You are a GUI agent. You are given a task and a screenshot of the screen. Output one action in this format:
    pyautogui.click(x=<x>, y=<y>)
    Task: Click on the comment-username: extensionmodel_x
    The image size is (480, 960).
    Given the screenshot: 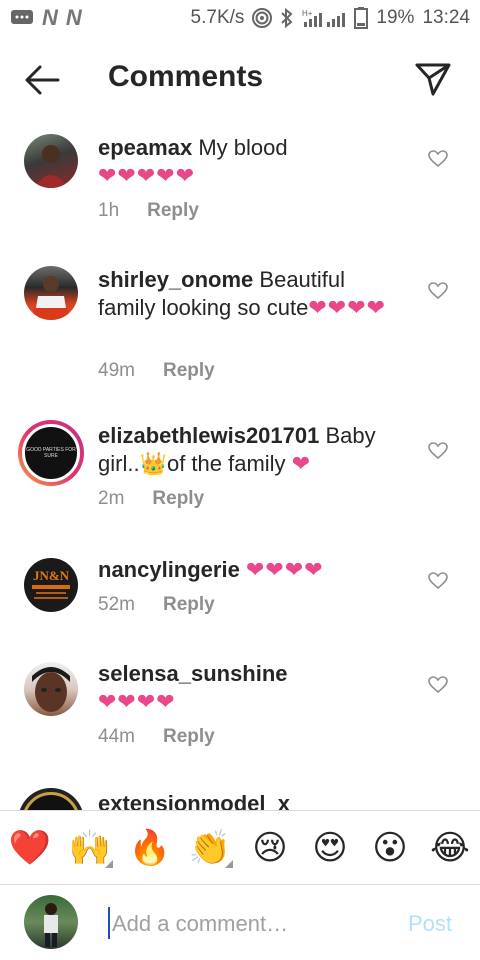 What is the action you would take?
    pyautogui.click(x=194, y=800)
    